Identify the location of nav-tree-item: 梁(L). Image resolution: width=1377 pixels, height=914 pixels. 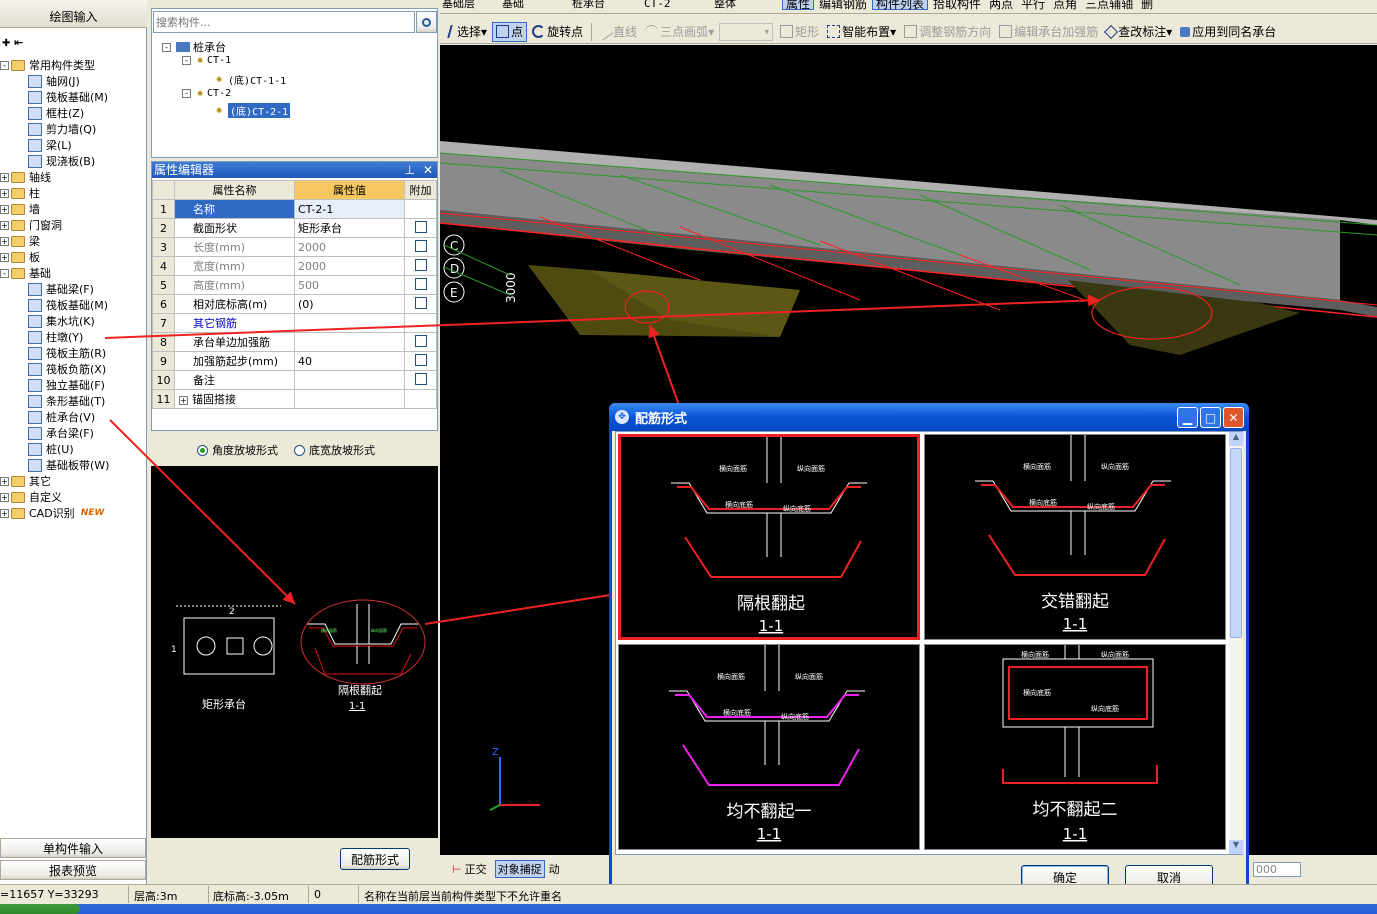
(50, 145).